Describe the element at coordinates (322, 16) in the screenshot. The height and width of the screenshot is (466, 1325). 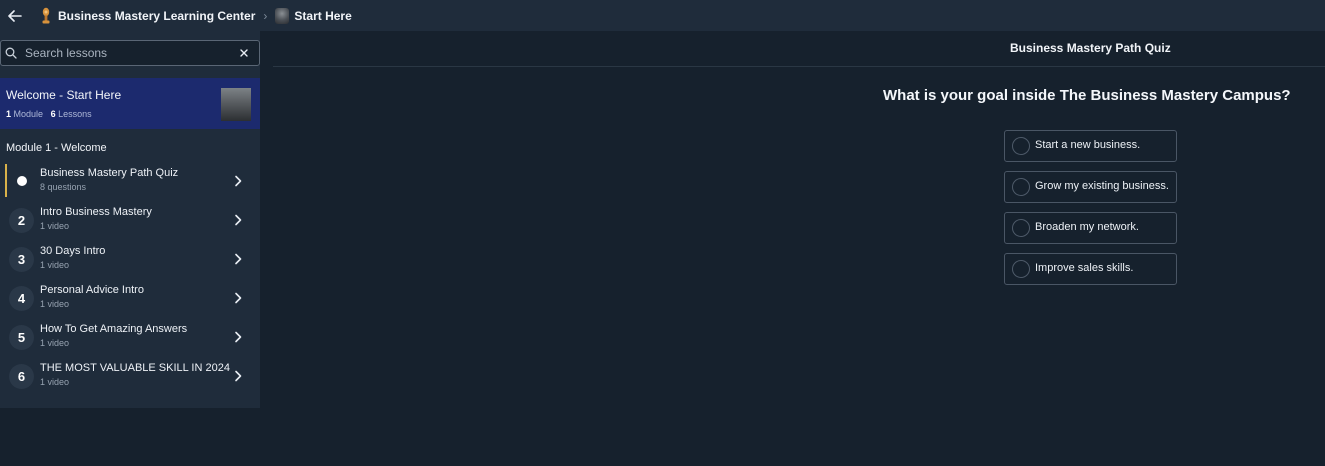
I see `breadcrumb-page: Start Here` at that location.